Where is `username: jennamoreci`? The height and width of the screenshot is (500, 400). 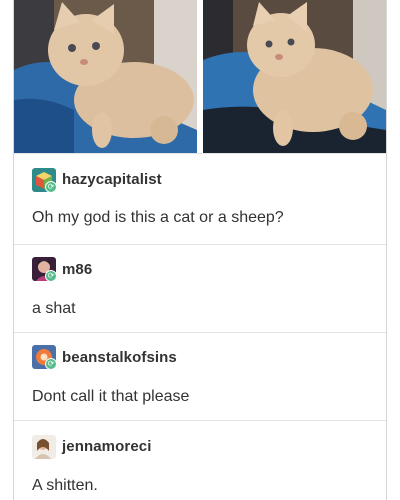 username: jennamoreci is located at coordinates (106, 446).